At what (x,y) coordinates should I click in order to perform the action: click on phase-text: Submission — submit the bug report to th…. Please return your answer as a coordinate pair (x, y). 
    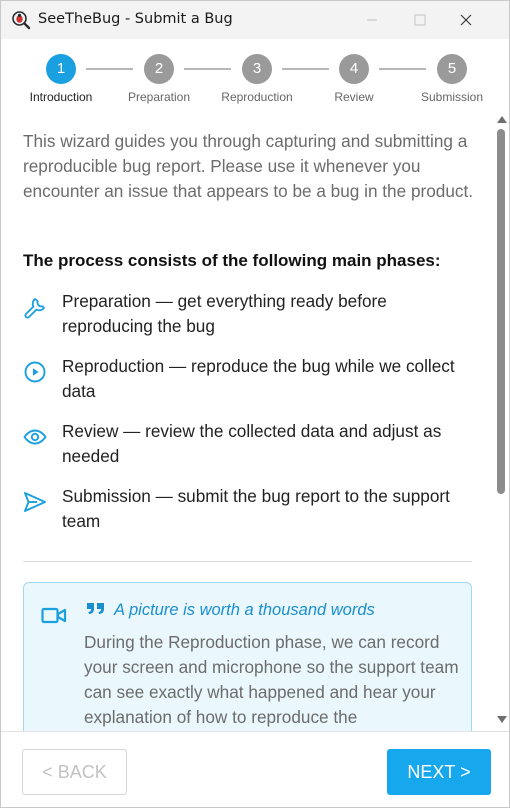
    Looking at the image, I should click on (256, 508).